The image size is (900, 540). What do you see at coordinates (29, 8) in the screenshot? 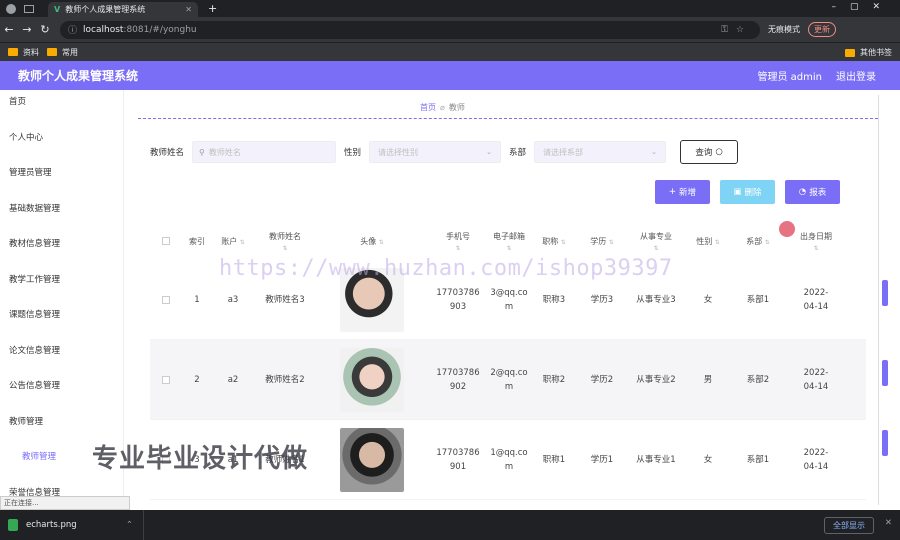
I see `tab-search-icon` at bounding box center [29, 8].